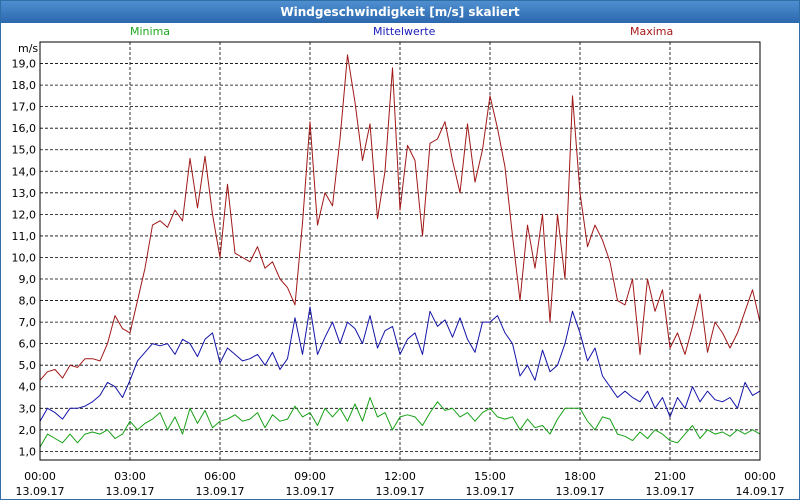 The width and height of the screenshot is (800, 500). What do you see at coordinates (24, 171) in the screenshot?
I see `y-tick-label: 14,0` at bounding box center [24, 171].